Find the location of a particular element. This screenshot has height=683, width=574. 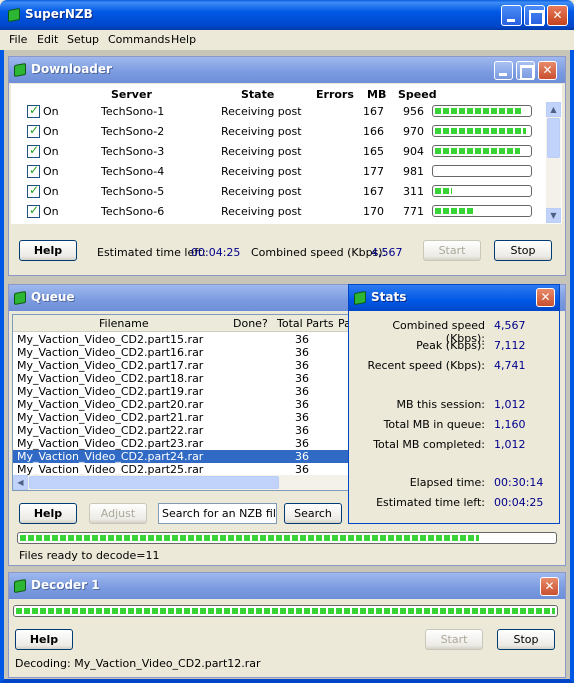

minimize-button is located at coordinates (511, 15).